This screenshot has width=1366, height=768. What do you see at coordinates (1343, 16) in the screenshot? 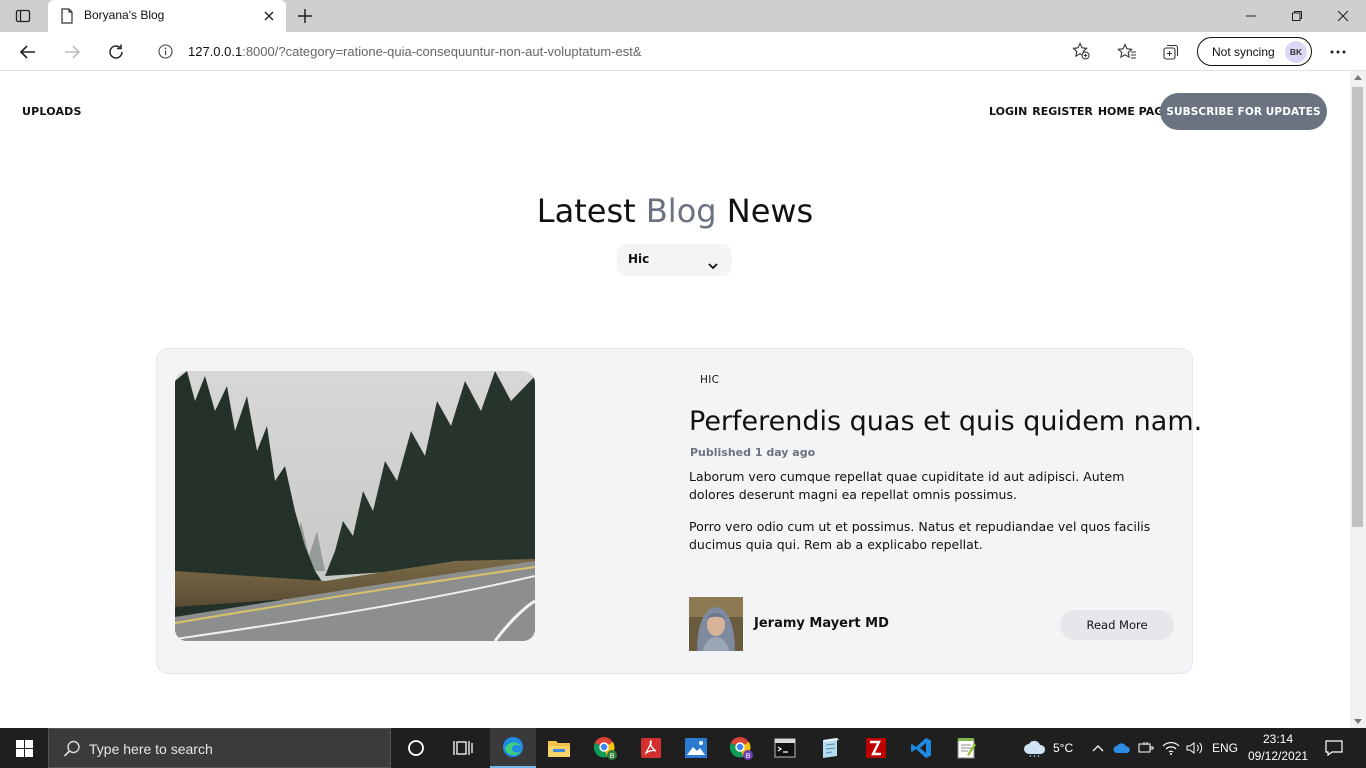
I see `close-window-icon` at bounding box center [1343, 16].